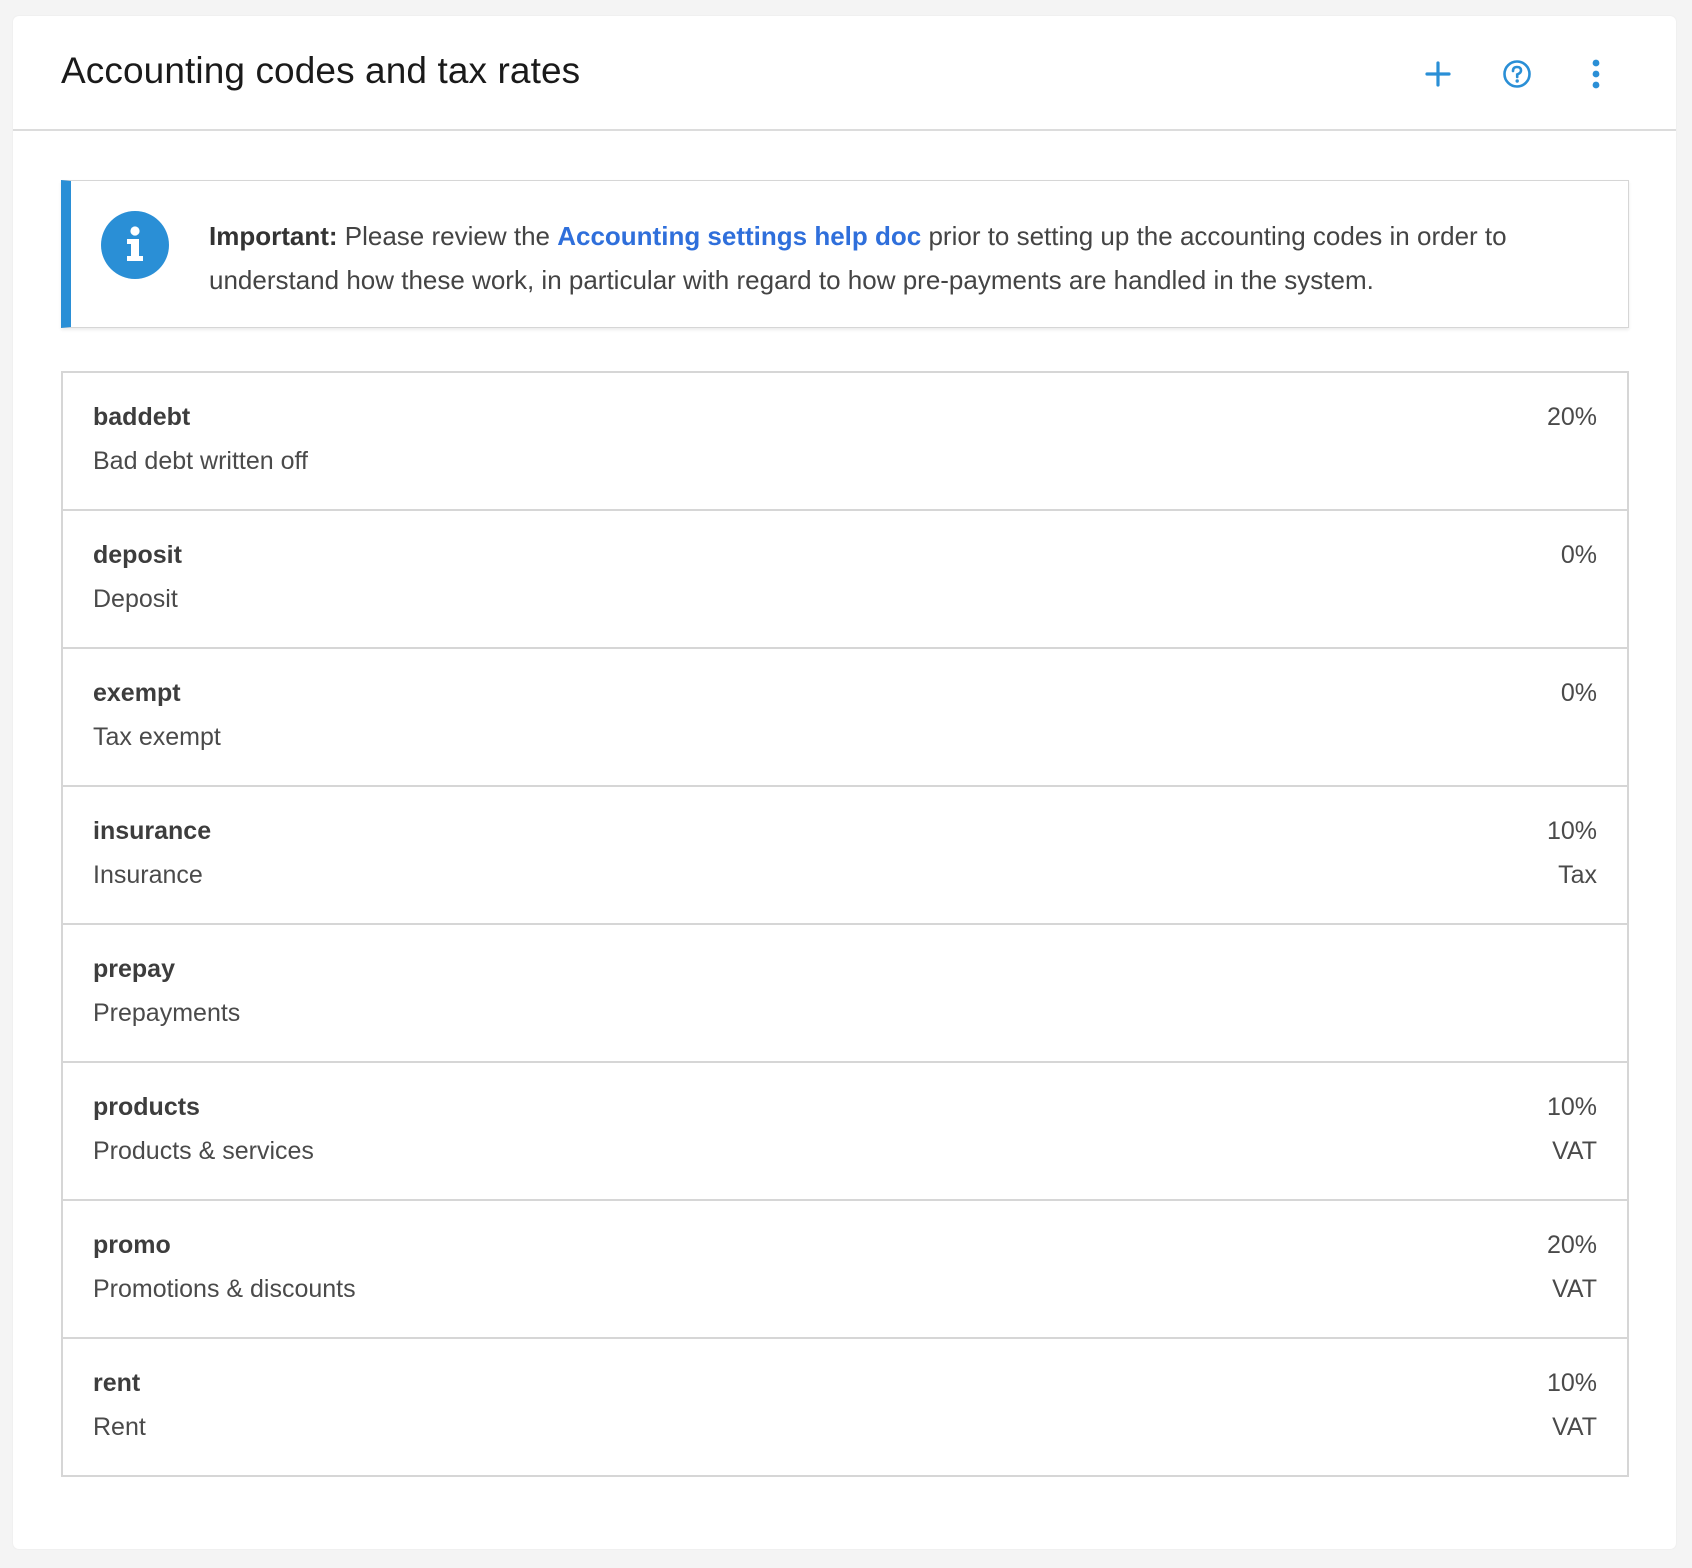 The image size is (1692, 1568). I want to click on header-actions, so click(1499, 74).